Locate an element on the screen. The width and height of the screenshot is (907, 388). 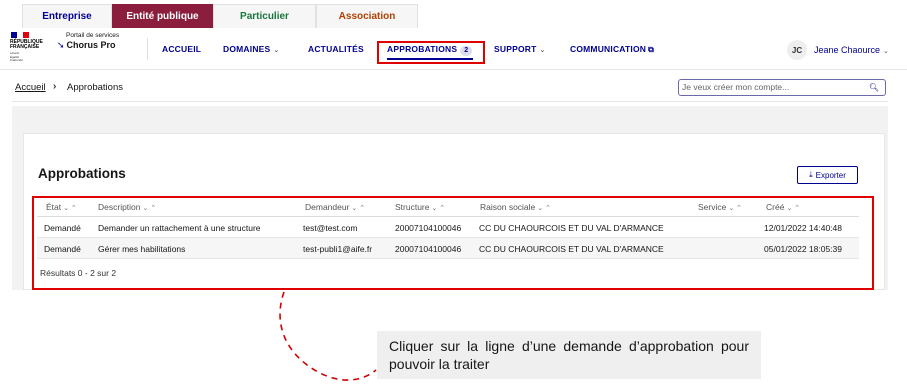
tab-entite-publique: Entité publique is located at coordinates (162, 16).